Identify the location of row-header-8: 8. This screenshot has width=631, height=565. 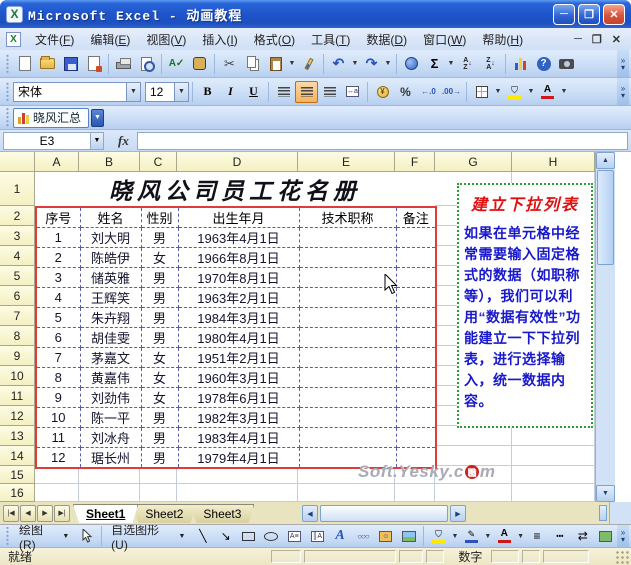
(17, 336).